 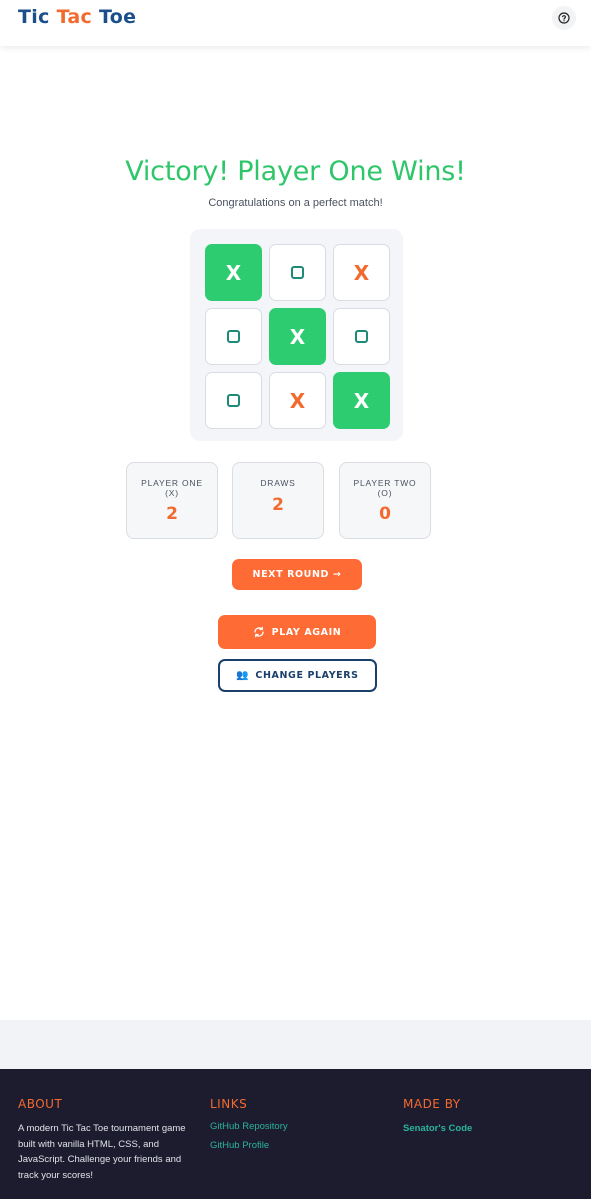 I want to click on play-again-label: PLAY AGAIN, so click(x=306, y=632).